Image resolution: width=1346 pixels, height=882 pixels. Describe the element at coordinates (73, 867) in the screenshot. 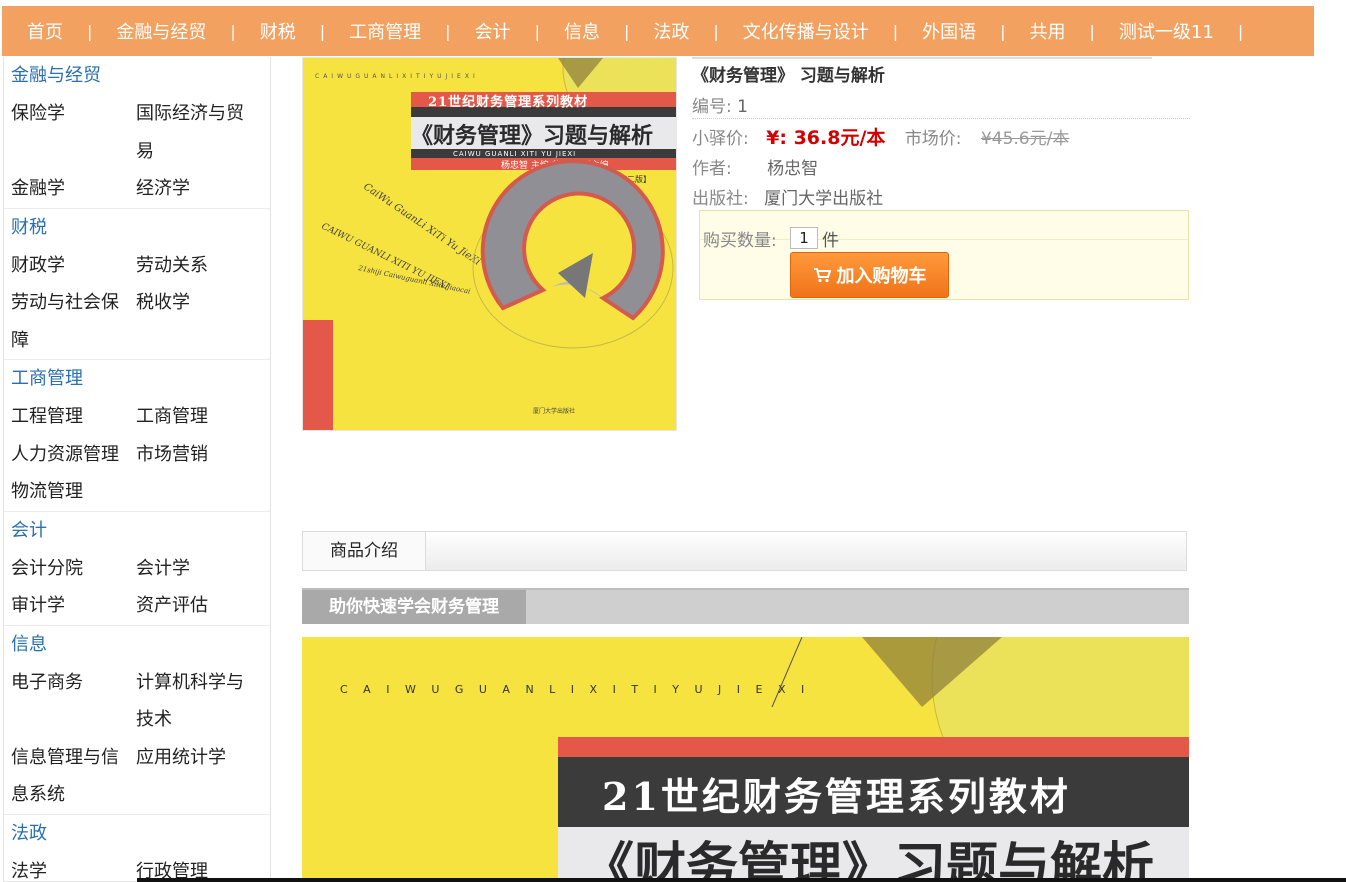

I see `sidebar-item: 法学` at that location.